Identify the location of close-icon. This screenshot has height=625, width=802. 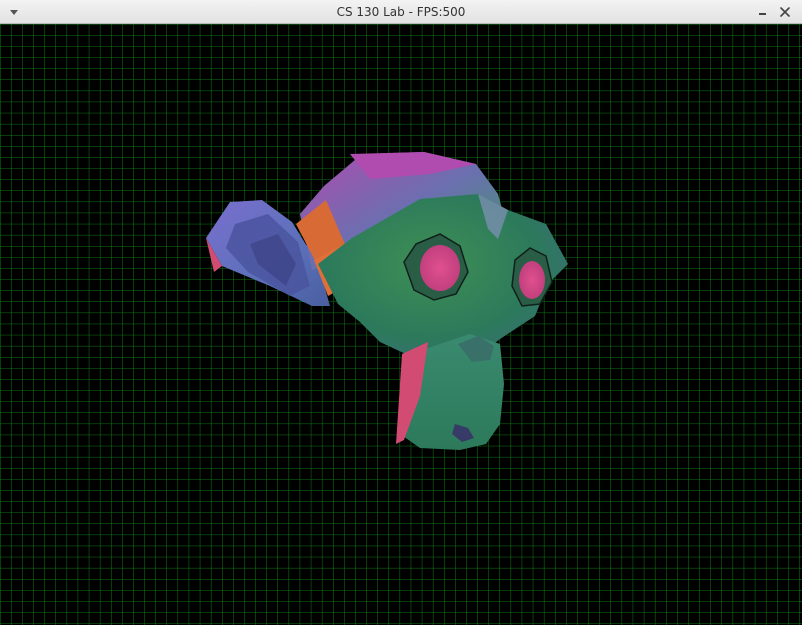
(785, 12).